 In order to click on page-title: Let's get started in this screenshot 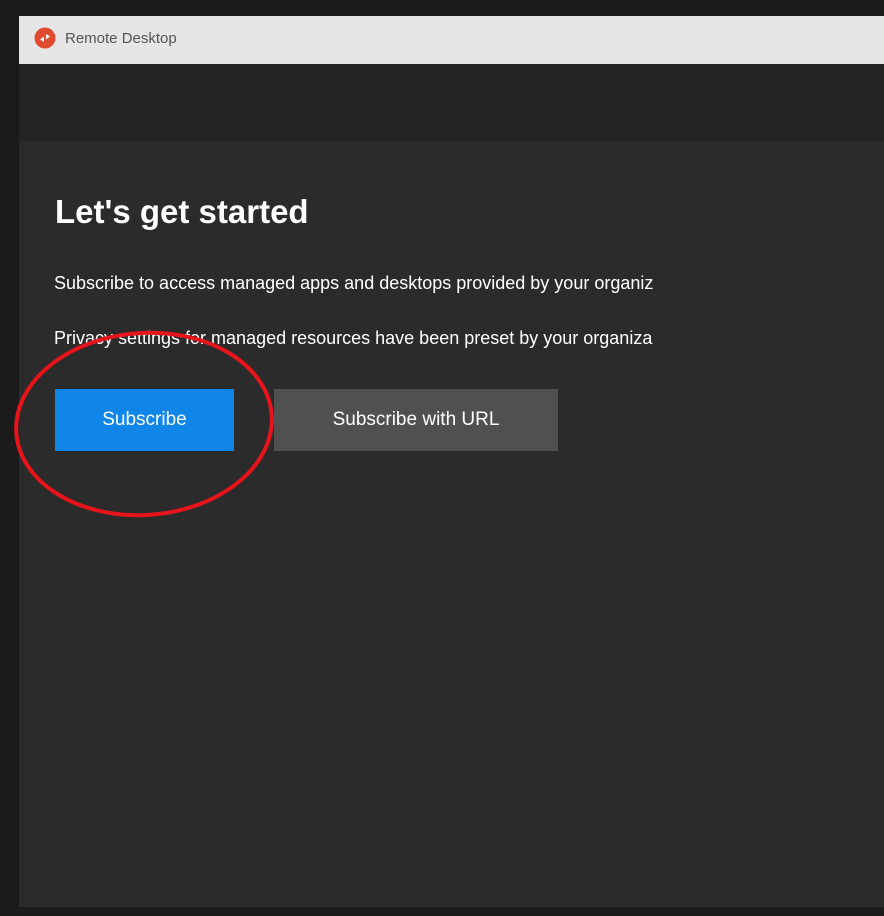, I will do `click(182, 211)`.